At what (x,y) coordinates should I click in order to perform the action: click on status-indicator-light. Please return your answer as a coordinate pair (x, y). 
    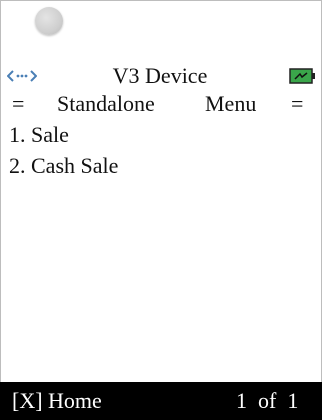
    Looking at the image, I should click on (49, 21).